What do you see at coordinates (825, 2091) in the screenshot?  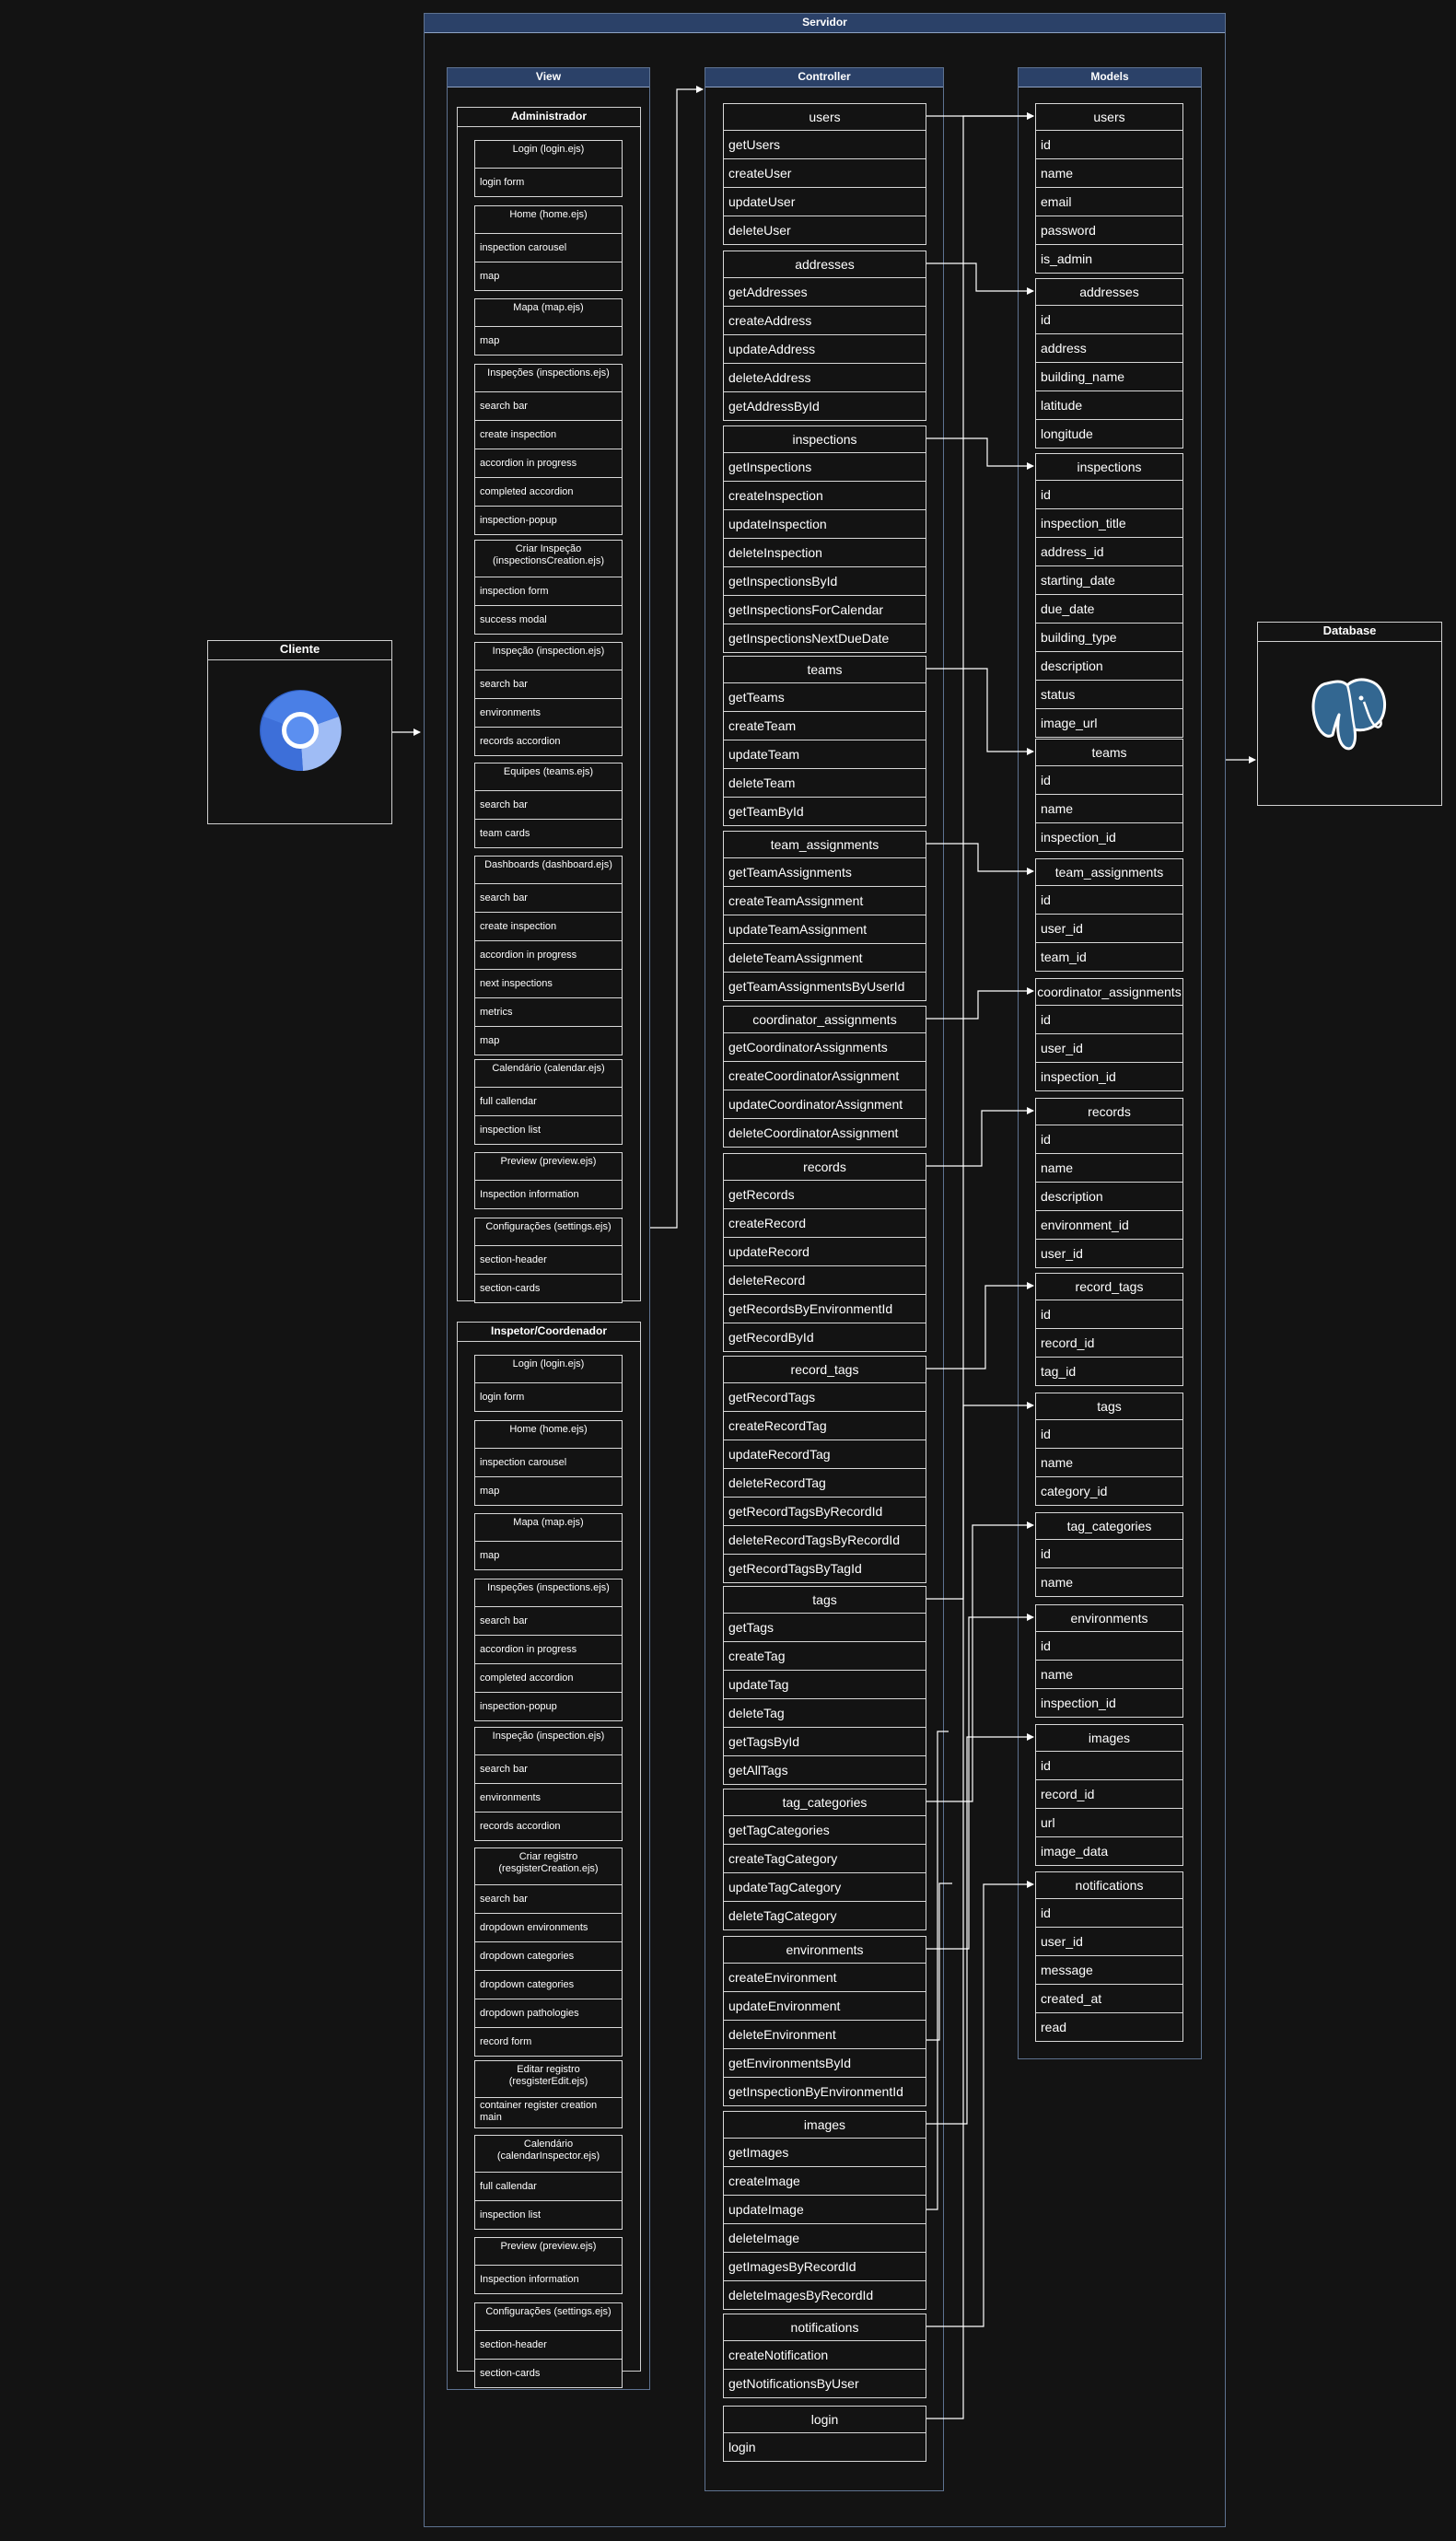 I see `method-row: getInspectionByEnvironmentId` at bounding box center [825, 2091].